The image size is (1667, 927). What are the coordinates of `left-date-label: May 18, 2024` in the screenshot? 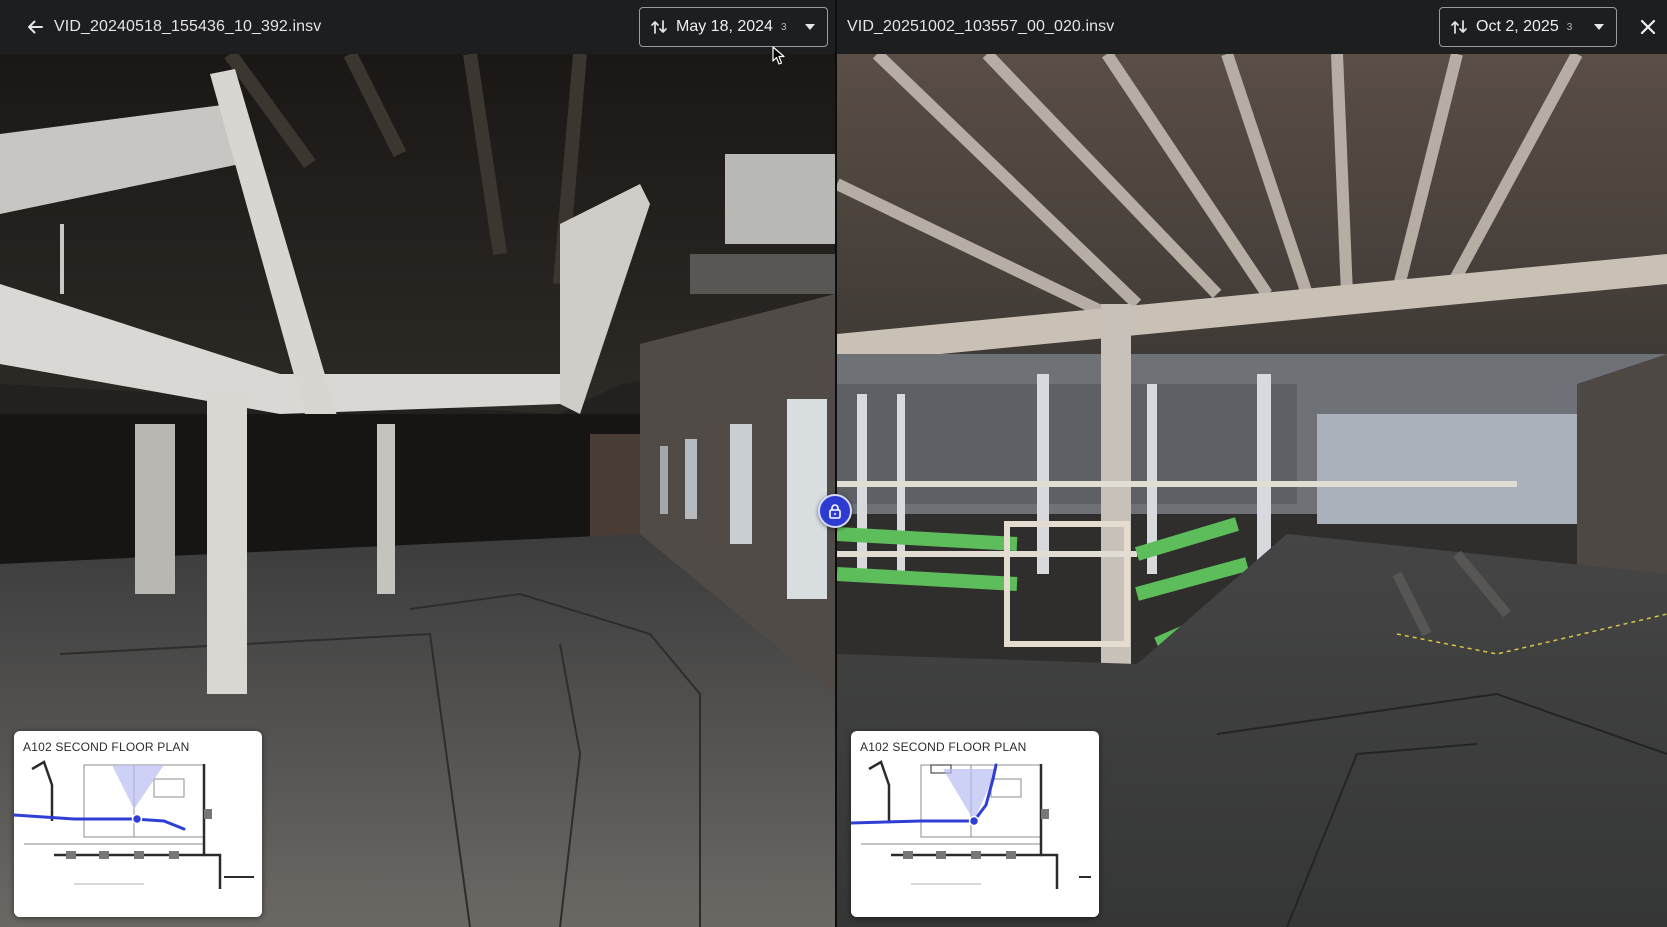 It's located at (724, 26).